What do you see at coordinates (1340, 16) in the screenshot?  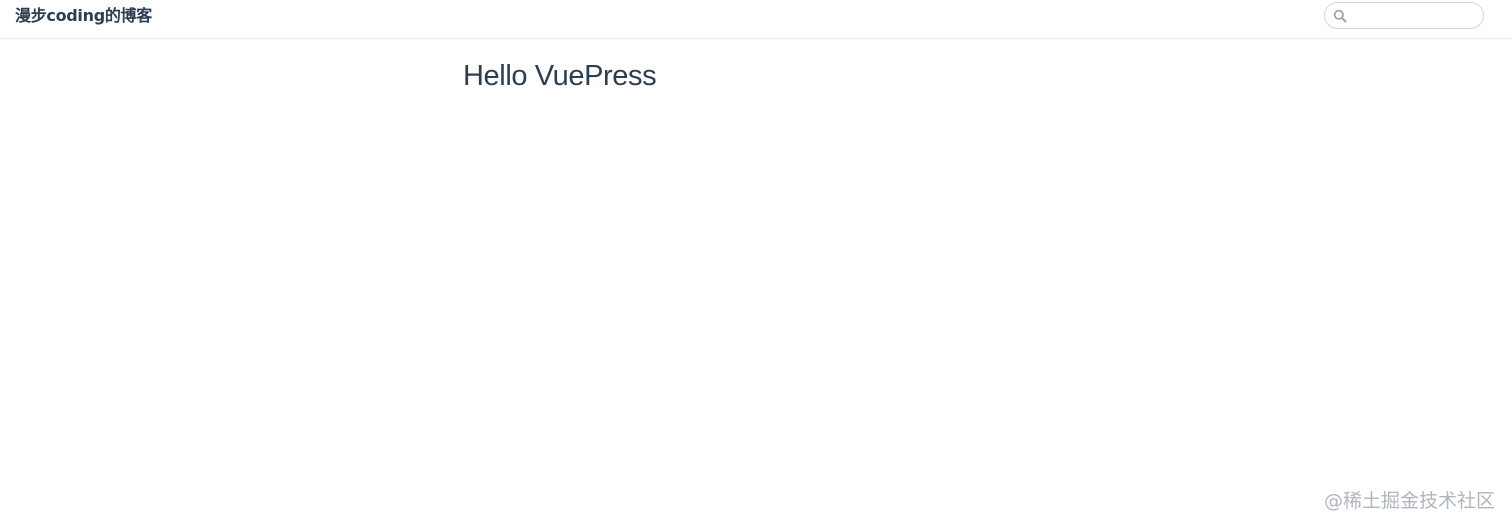 I see `search-icon` at bounding box center [1340, 16].